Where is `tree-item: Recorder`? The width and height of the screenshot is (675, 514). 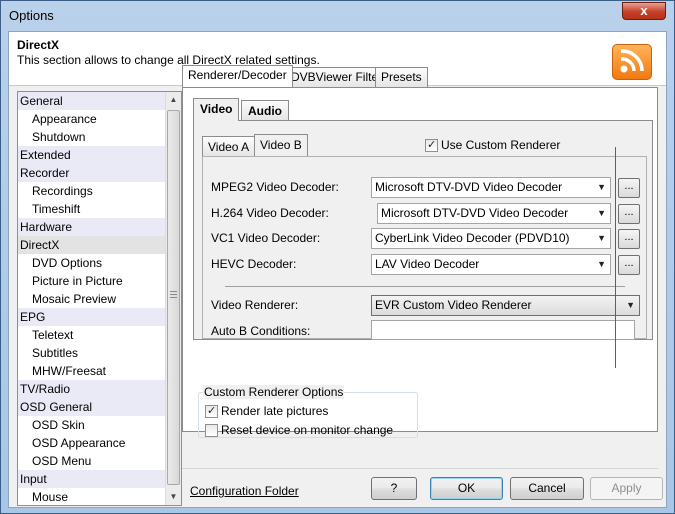
tree-item: Recorder is located at coordinates (92, 173).